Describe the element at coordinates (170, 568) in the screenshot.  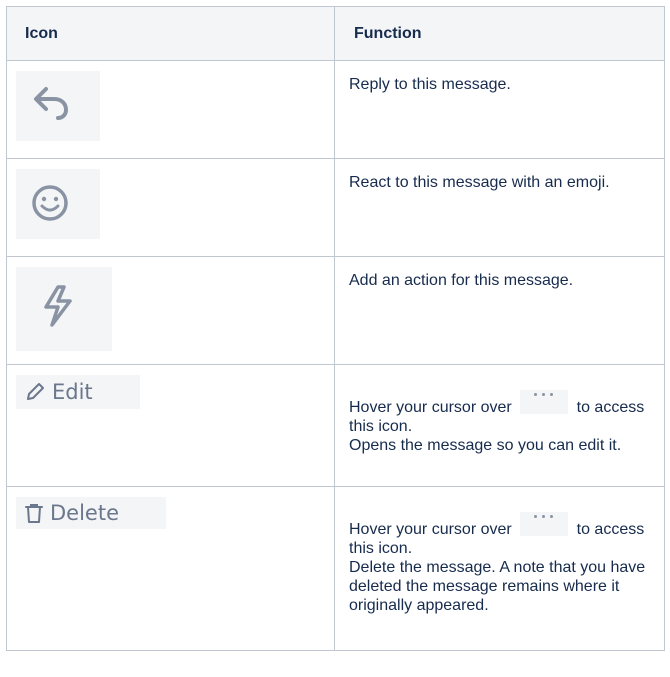
I see `icon-cell: Delete` at that location.